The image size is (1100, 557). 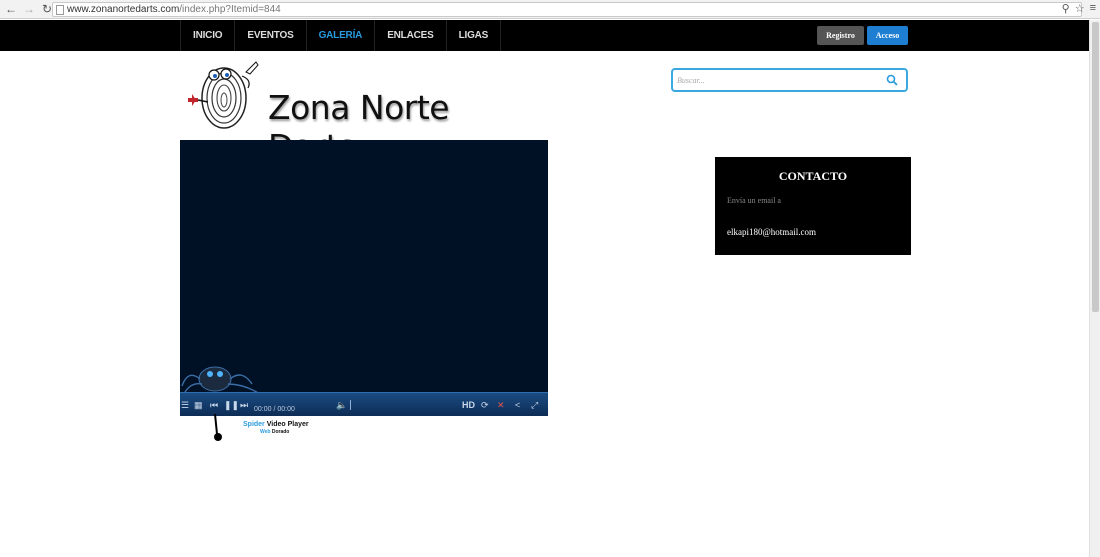 I want to click on player-brand-name: Spider, so click(x=254, y=424).